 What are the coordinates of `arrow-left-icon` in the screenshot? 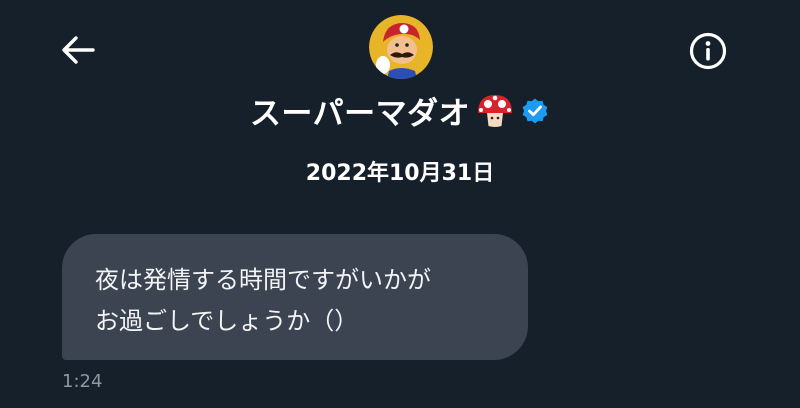 It's located at (78, 50).